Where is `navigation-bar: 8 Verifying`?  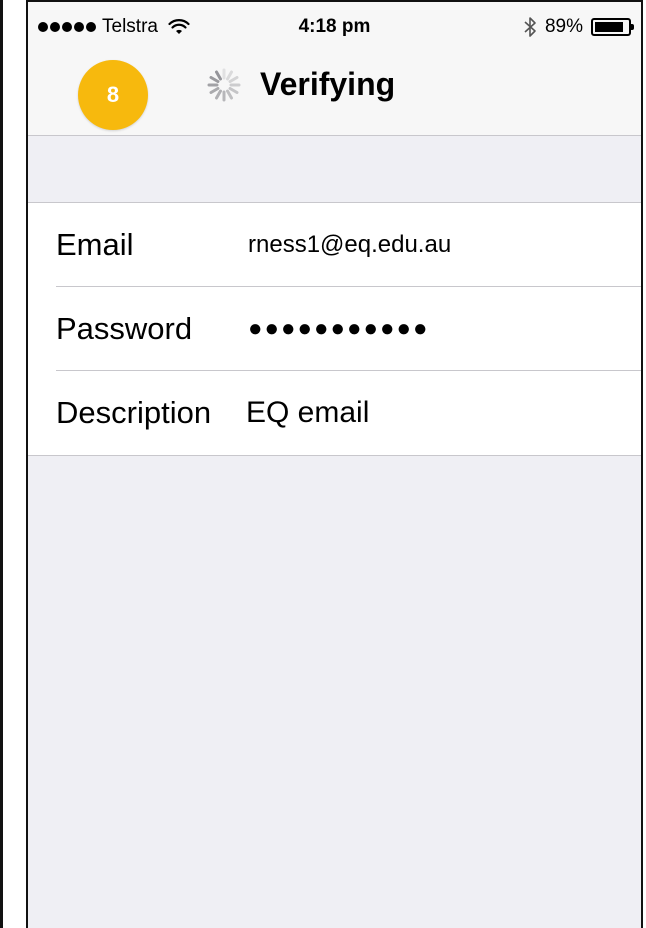
navigation-bar: 8 Verifying is located at coordinates (334, 91).